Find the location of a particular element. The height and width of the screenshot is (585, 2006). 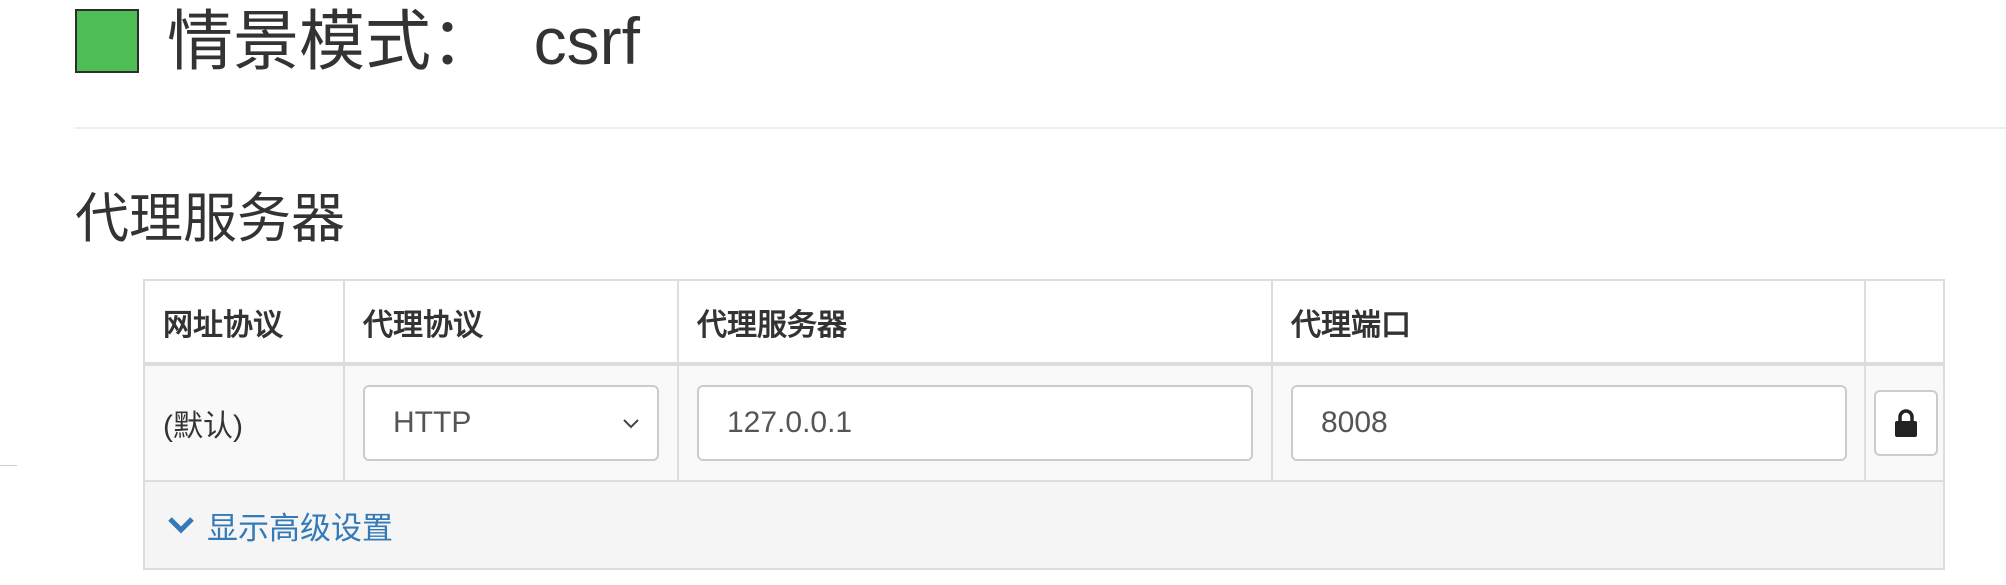

show-advanced-settings-label: 显示高级设置 is located at coordinates (300, 528).